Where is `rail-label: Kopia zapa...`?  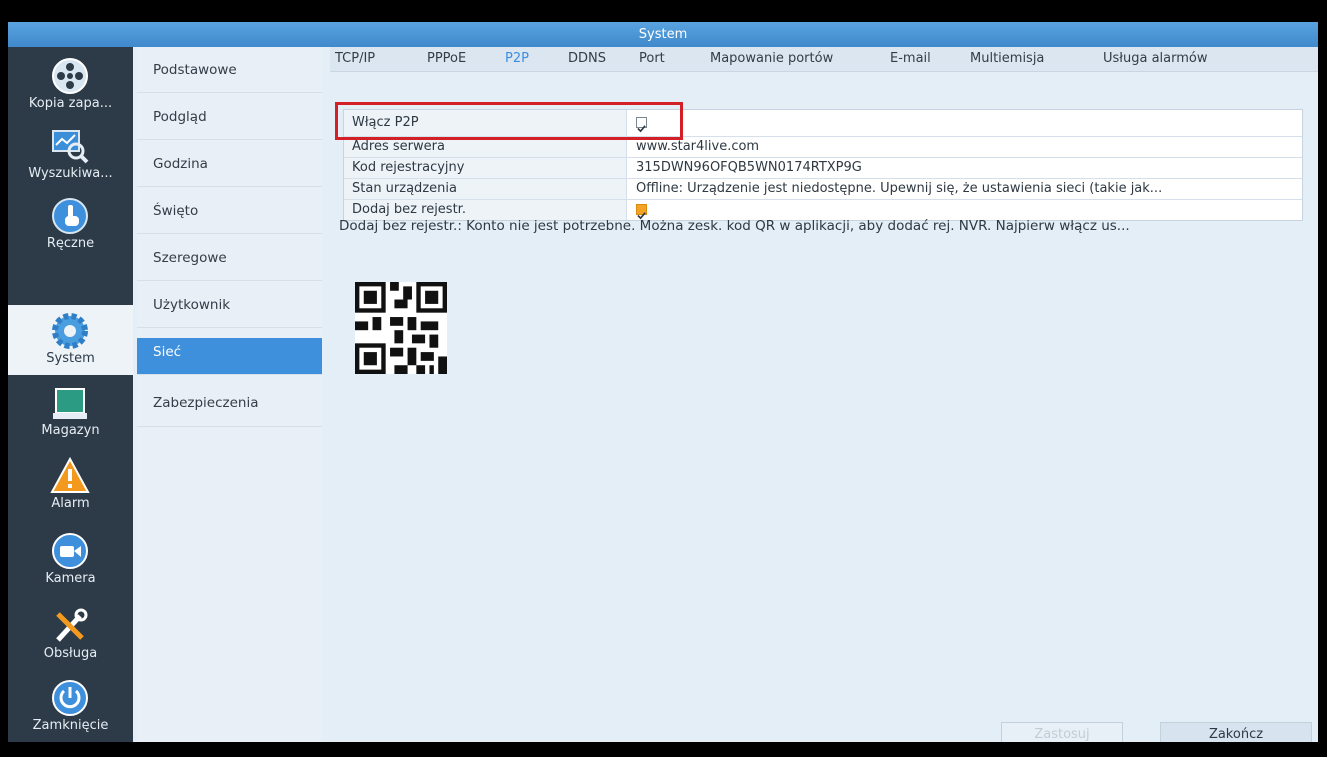
rail-label: Kopia zapa... is located at coordinates (70, 103).